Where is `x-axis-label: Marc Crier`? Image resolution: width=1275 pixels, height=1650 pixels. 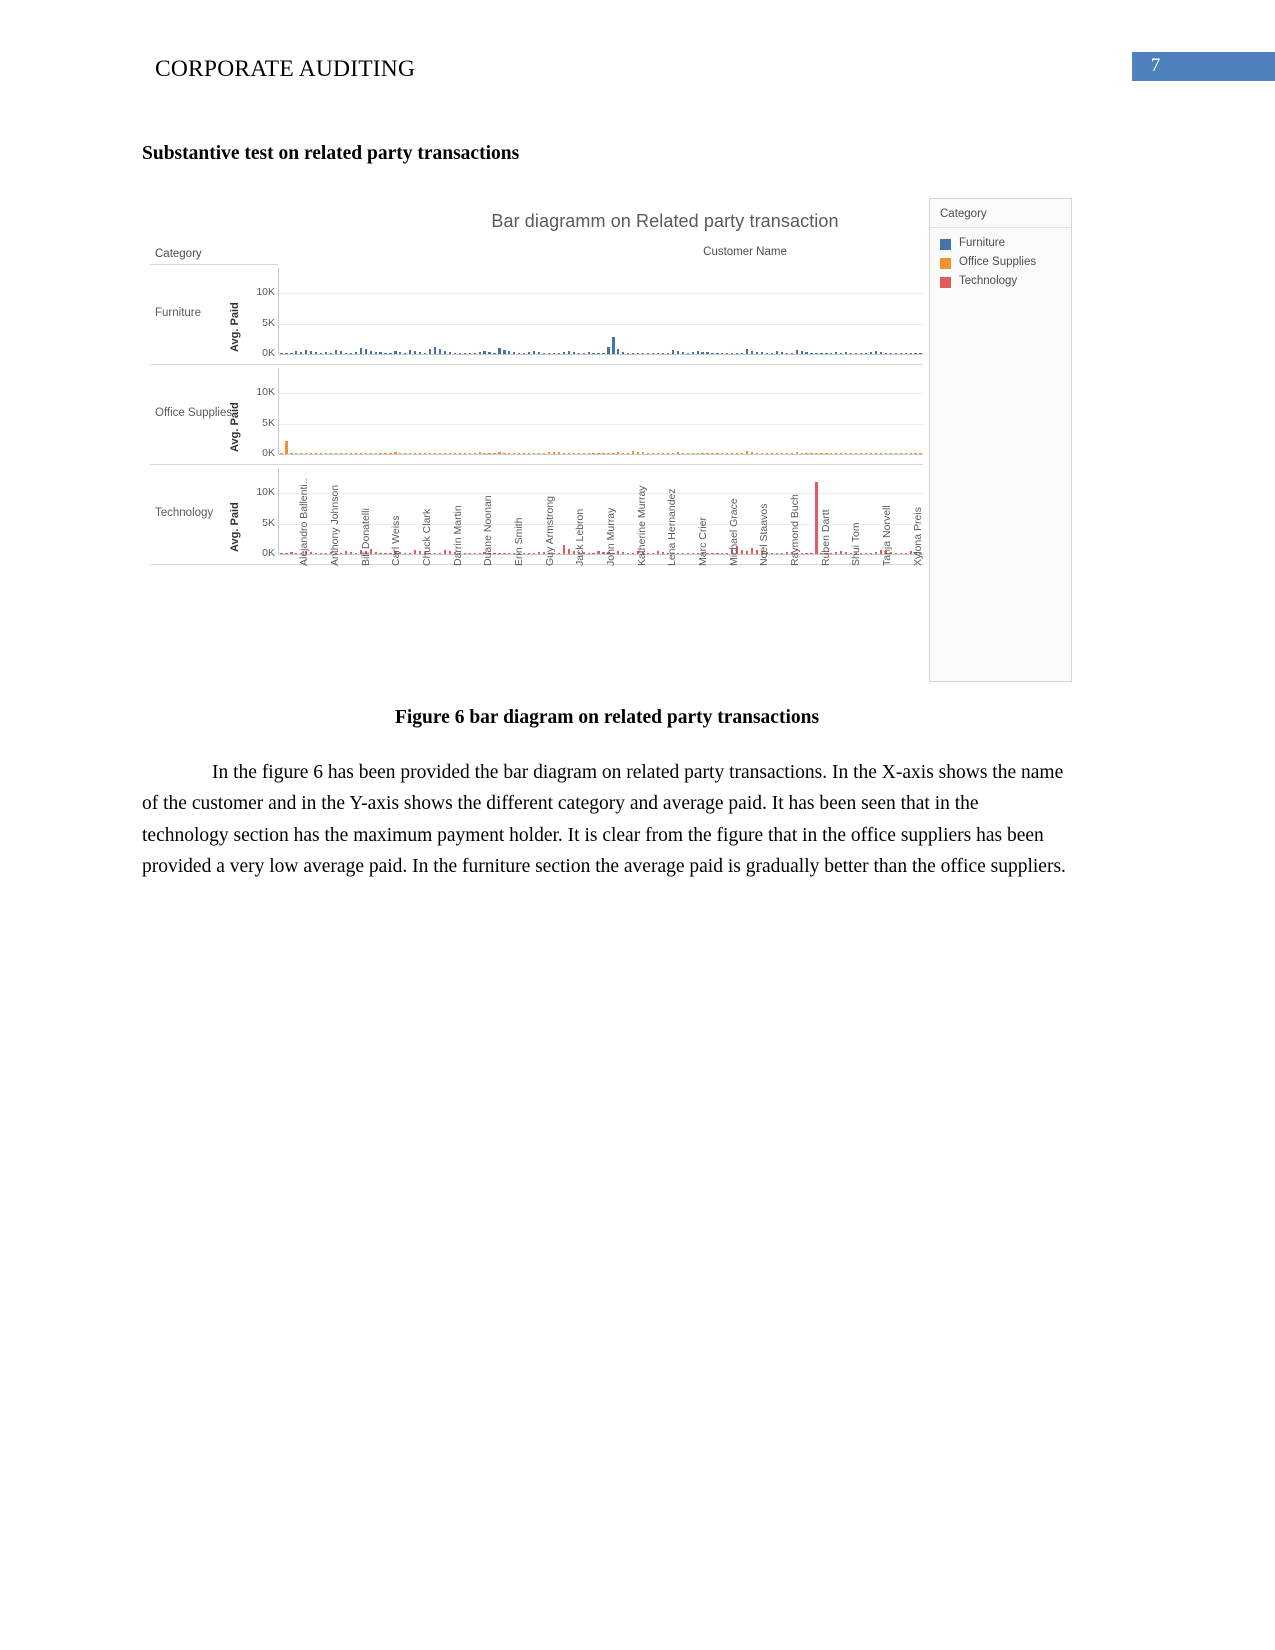
x-axis-label: Marc Crier is located at coordinates (703, 541).